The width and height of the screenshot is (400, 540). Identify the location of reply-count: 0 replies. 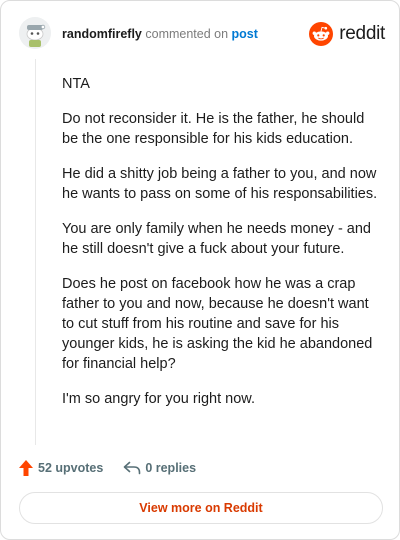
(171, 468).